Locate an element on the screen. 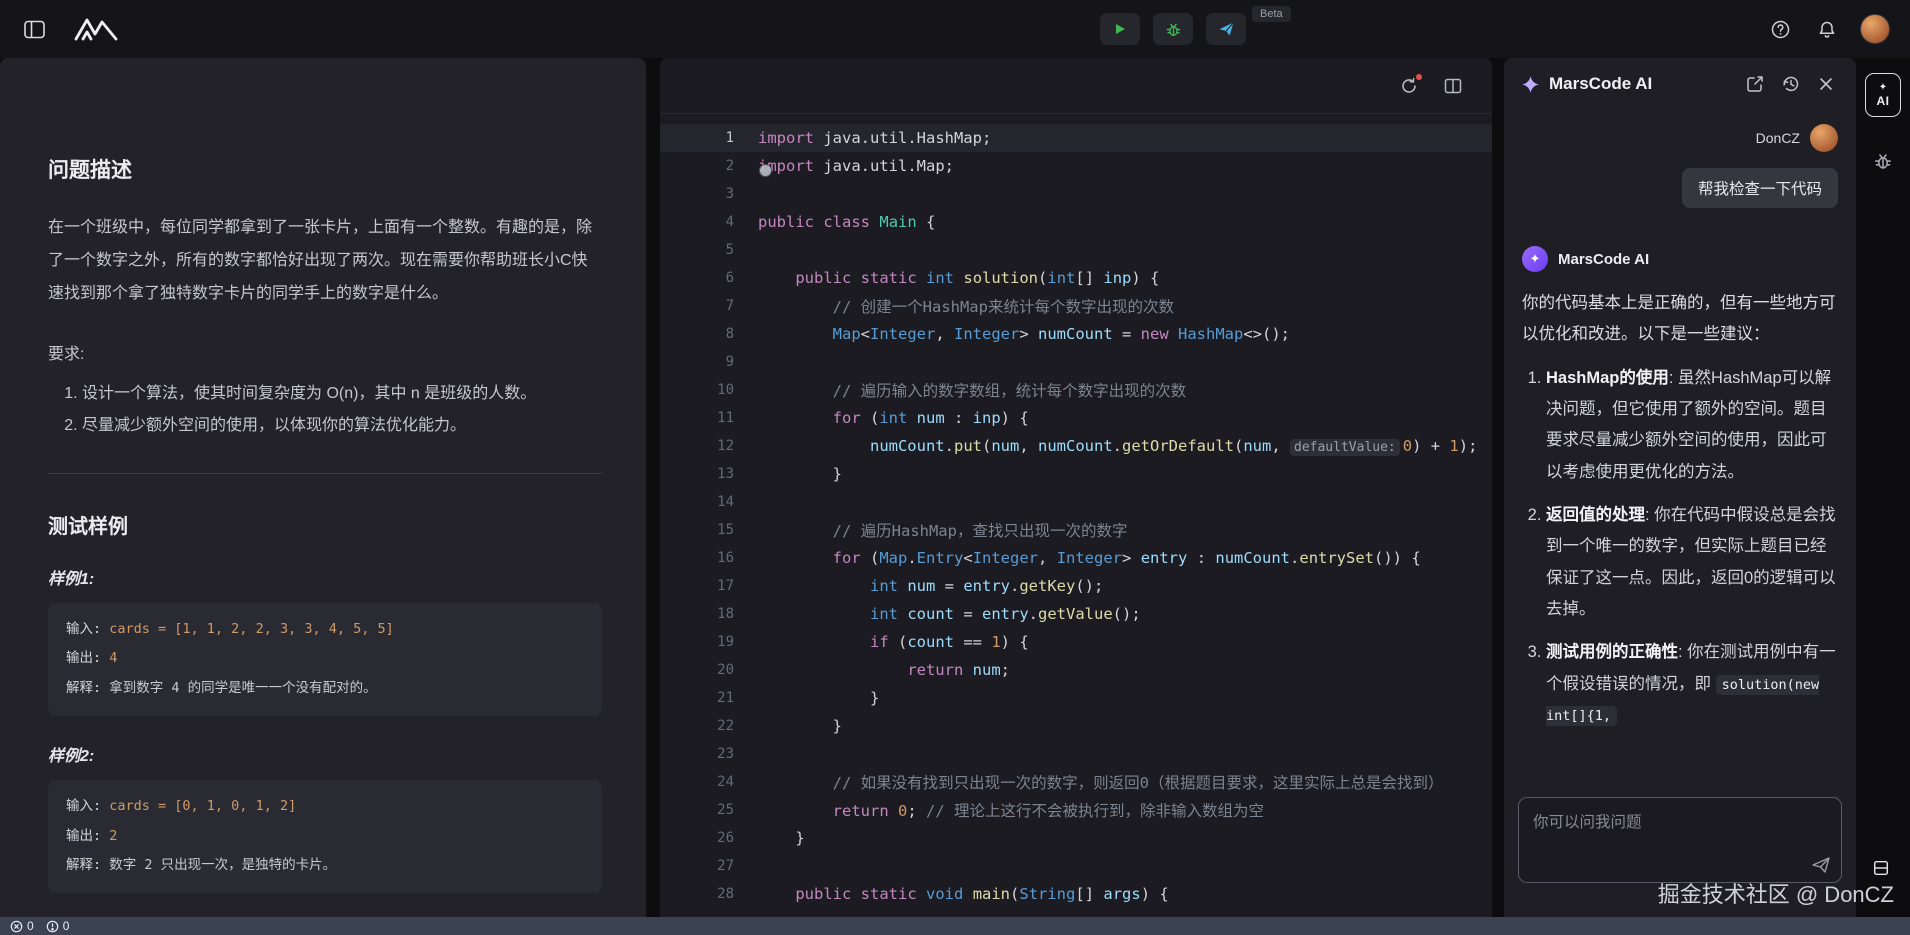 The width and height of the screenshot is (1910, 935). requirements-label: 要求: is located at coordinates (66, 355).